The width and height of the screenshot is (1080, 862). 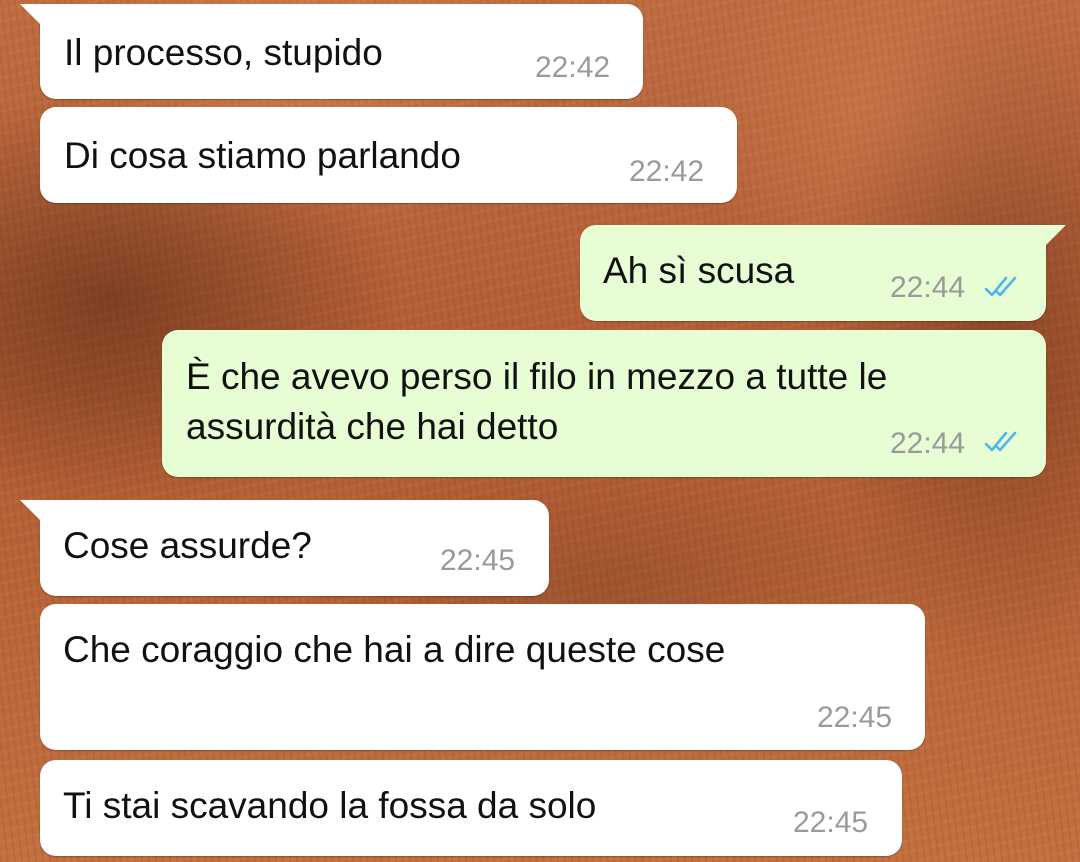 I want to click on incoming-message: Il processo, stupido 22:42, so click(x=331, y=51).